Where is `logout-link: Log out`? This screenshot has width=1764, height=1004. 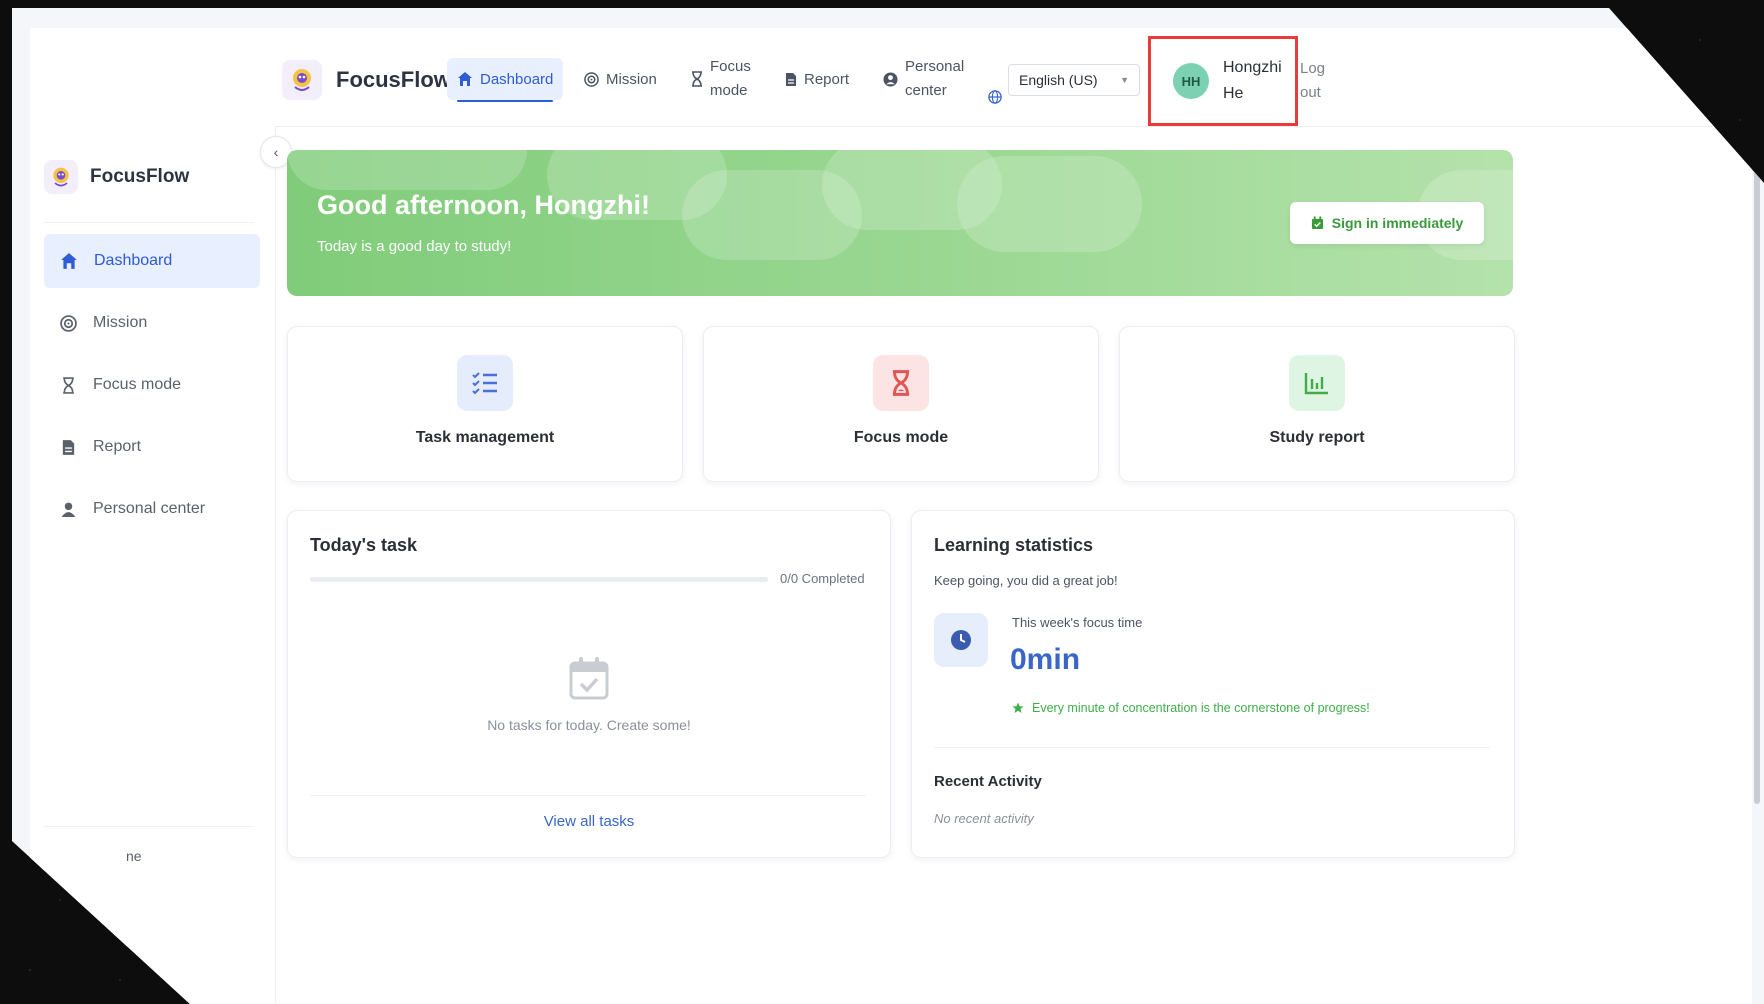
logout-link: Log out is located at coordinates (1318, 81).